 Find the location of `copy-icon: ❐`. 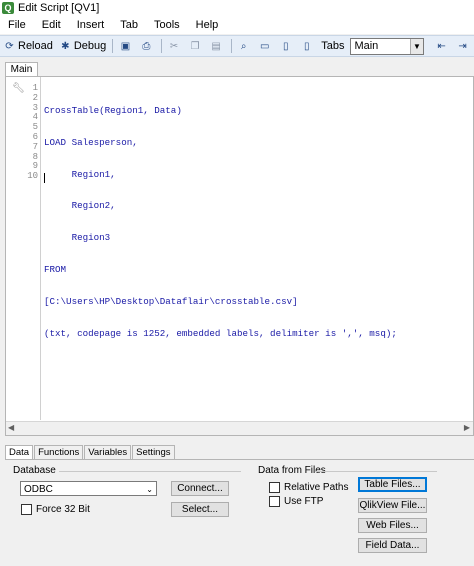

copy-icon: ❐ is located at coordinates (195, 46).